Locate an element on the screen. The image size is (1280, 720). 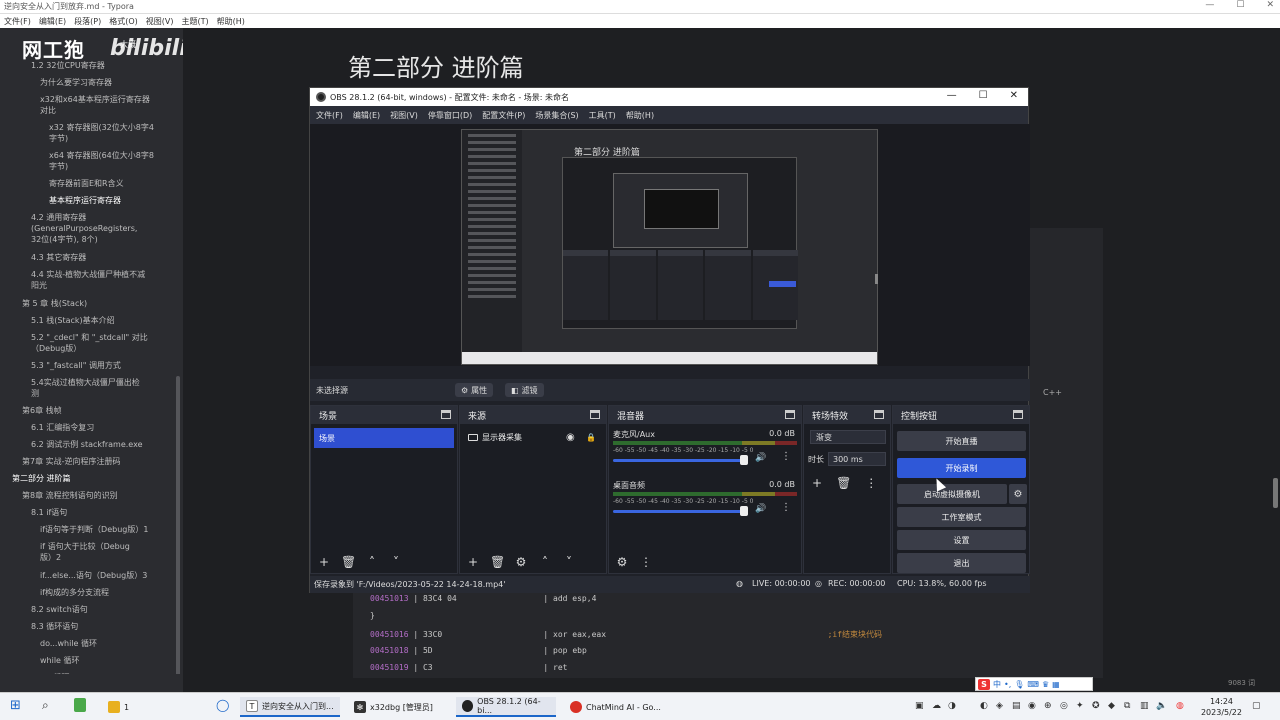
minimize-icon: — is located at coordinates (1209, 5).